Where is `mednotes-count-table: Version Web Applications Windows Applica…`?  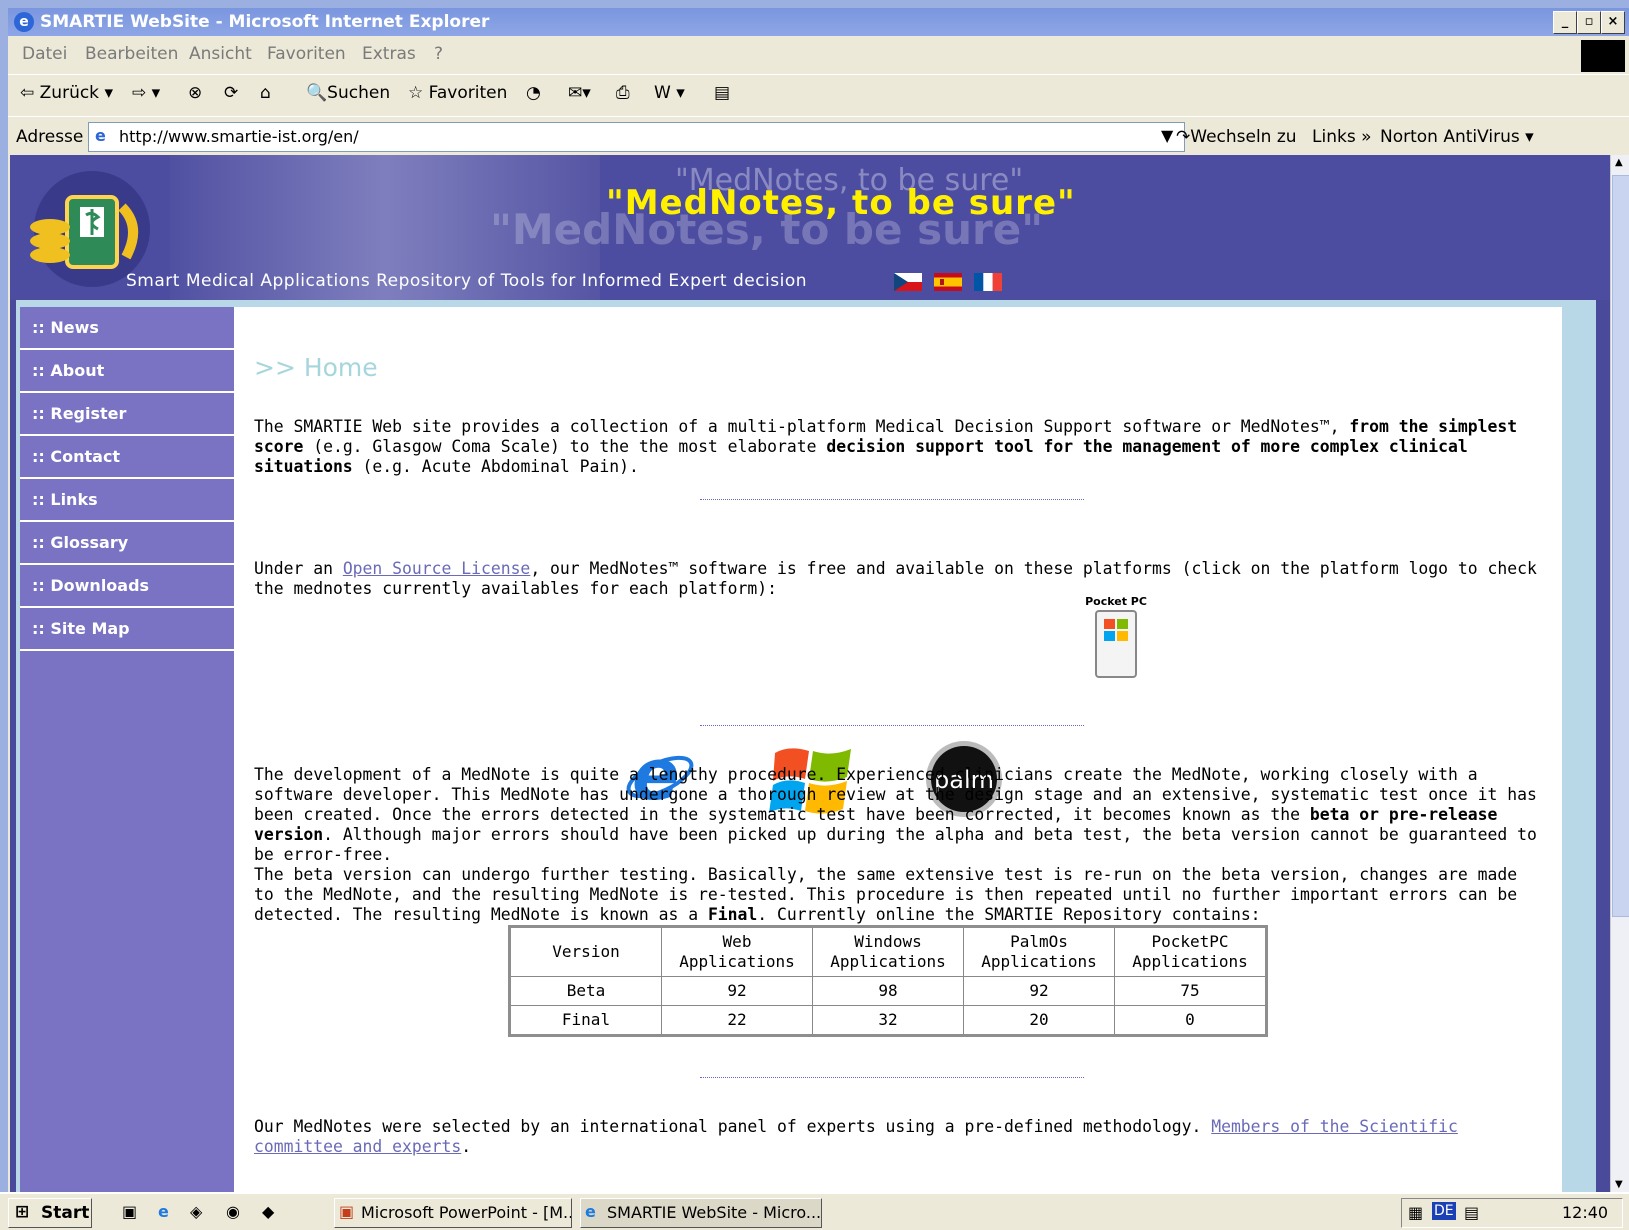
mednotes-count-table: Version Web Applications Windows Applica… is located at coordinates (888, 981).